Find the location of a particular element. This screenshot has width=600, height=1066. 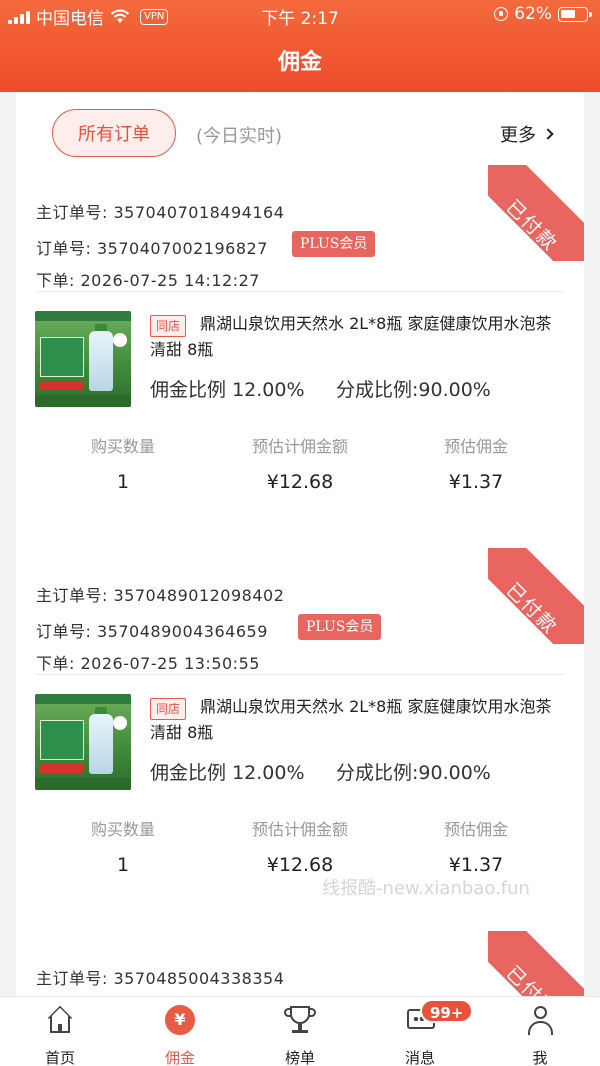

tab-home-label: 首页 is located at coordinates (59, 1057).